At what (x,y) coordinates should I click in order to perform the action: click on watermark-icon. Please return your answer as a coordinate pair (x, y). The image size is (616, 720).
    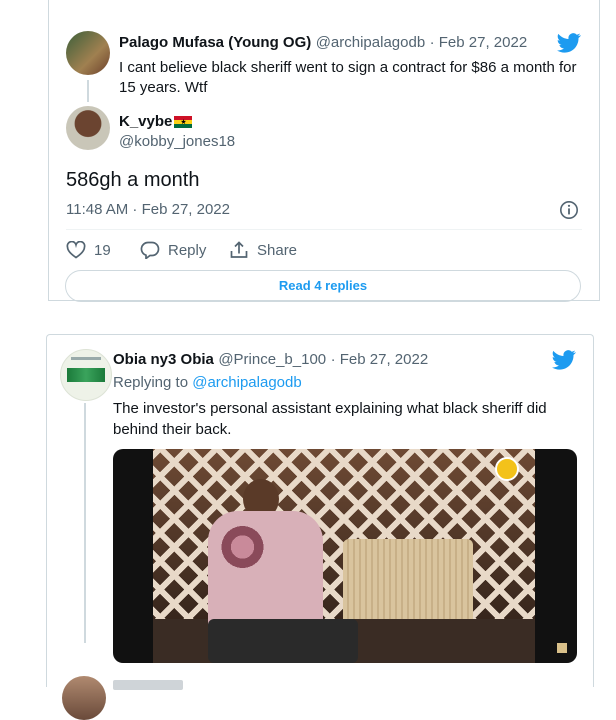
    Looking at the image, I should click on (562, 648).